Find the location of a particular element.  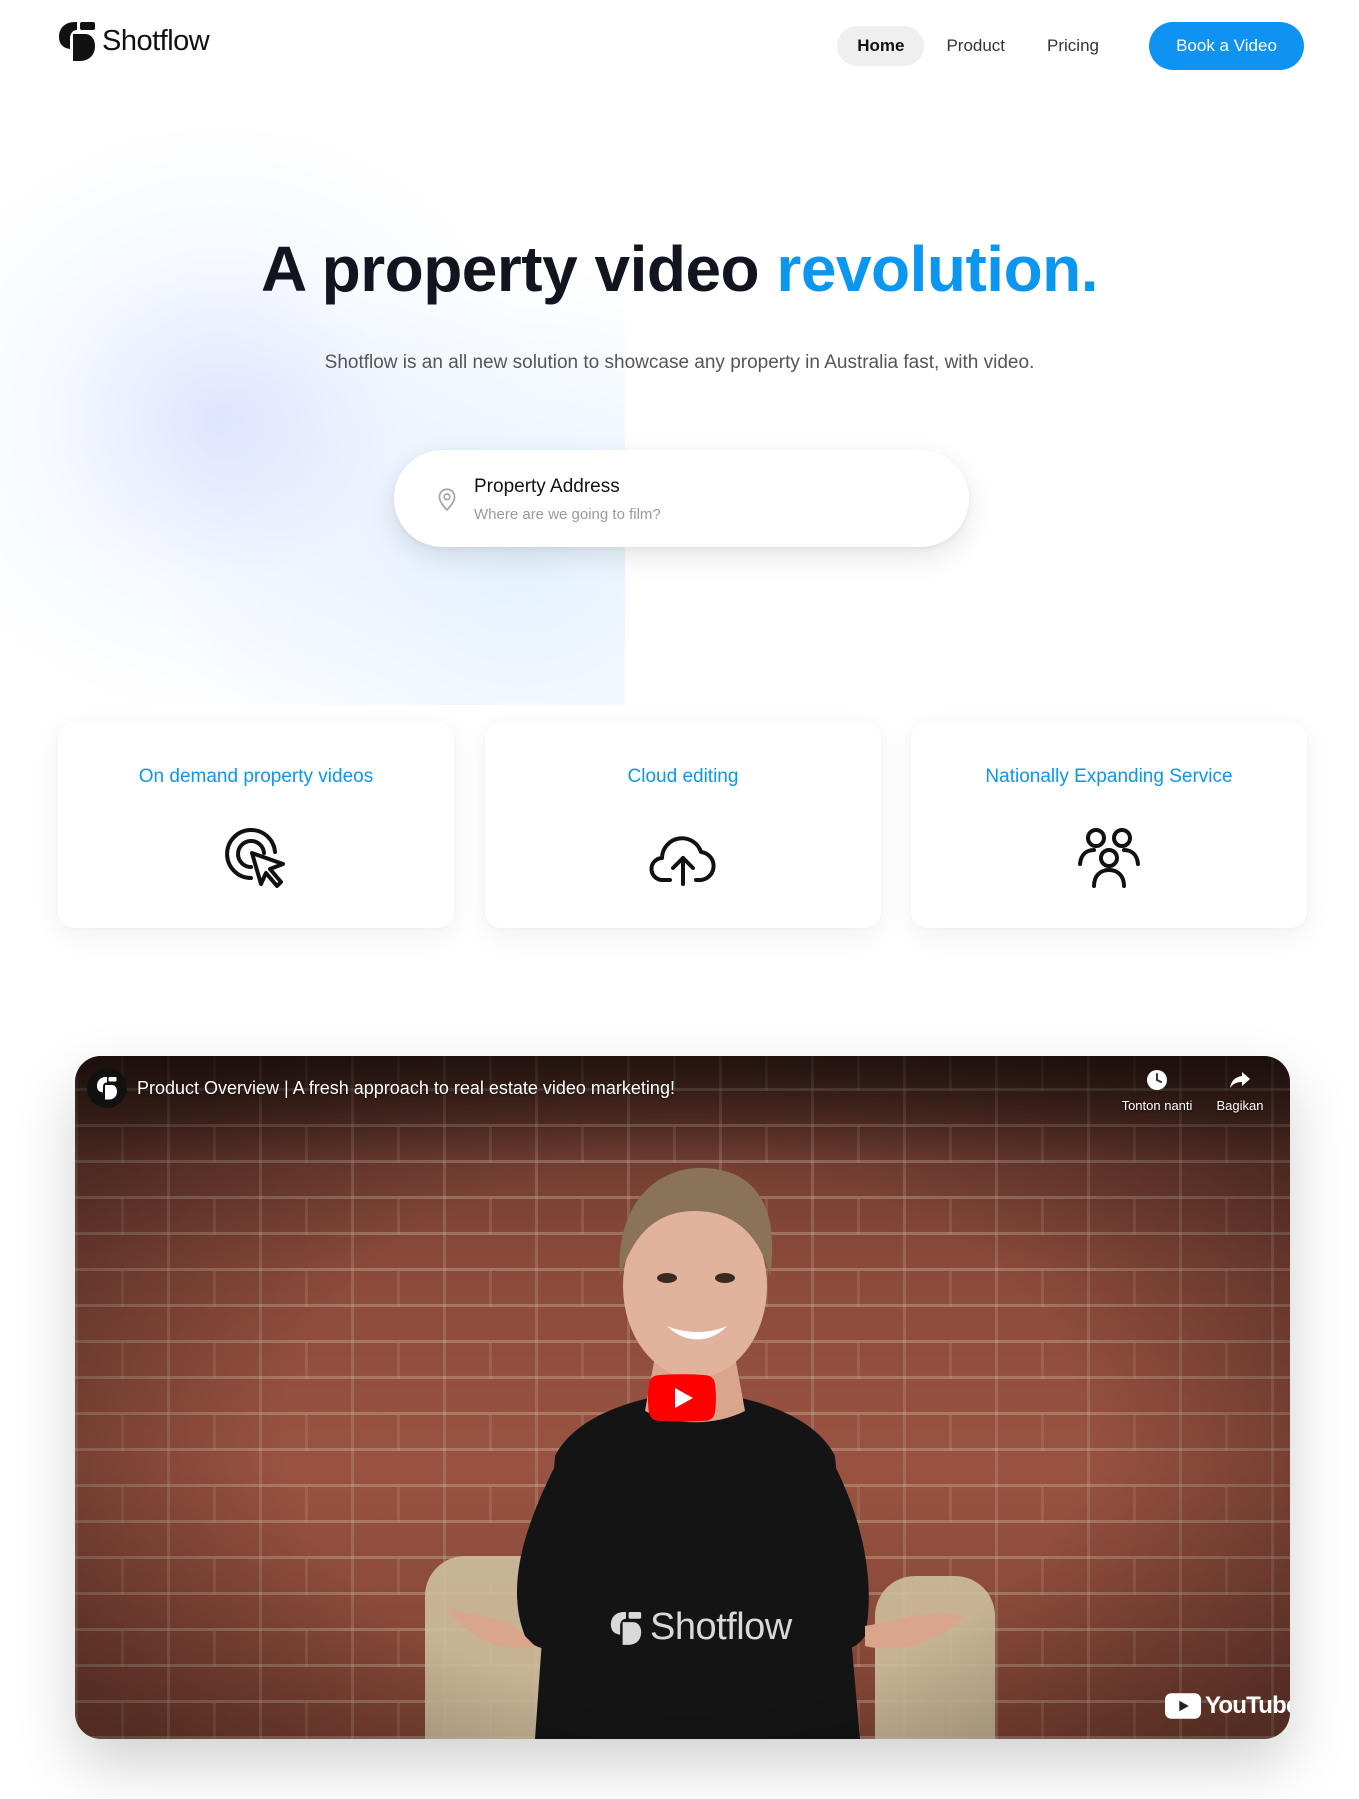

book-video-button: Book a Video is located at coordinates (1226, 46).